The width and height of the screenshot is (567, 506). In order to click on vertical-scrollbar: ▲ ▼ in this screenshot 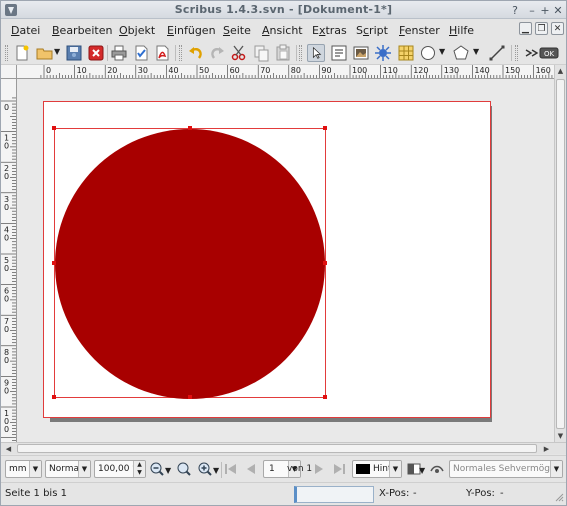, I will do `click(560, 253)`.